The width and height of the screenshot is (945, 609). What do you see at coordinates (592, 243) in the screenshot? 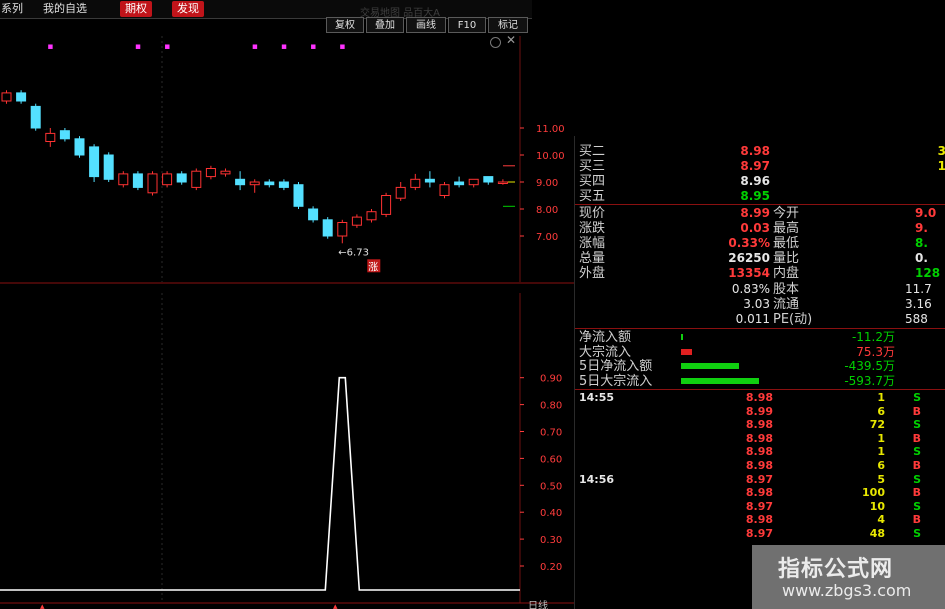
I see `stat-label: 涨幅` at bounding box center [592, 243].